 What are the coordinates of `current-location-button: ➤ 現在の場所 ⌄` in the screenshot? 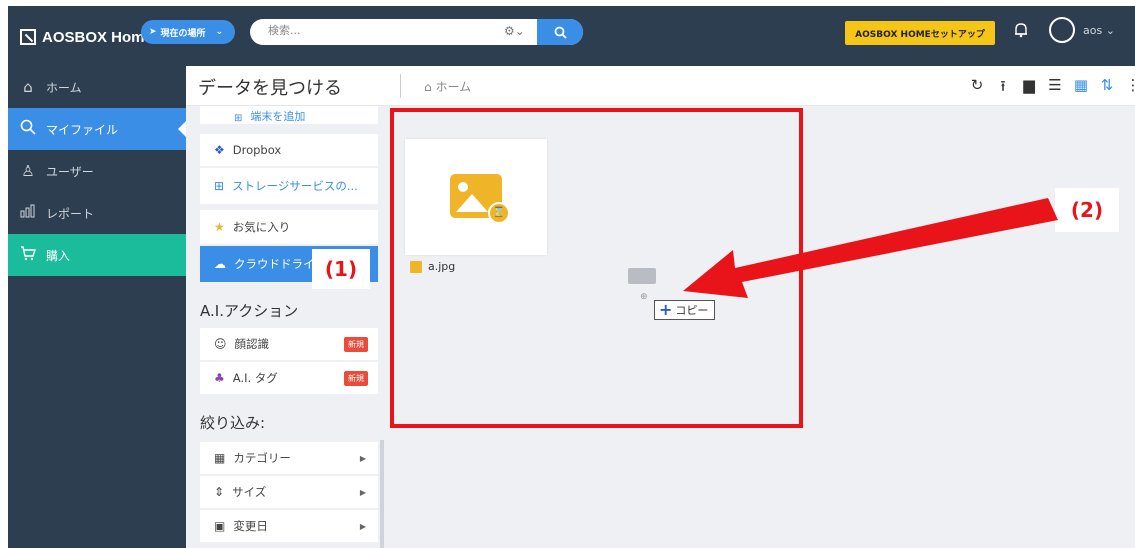 It's located at (188, 32).